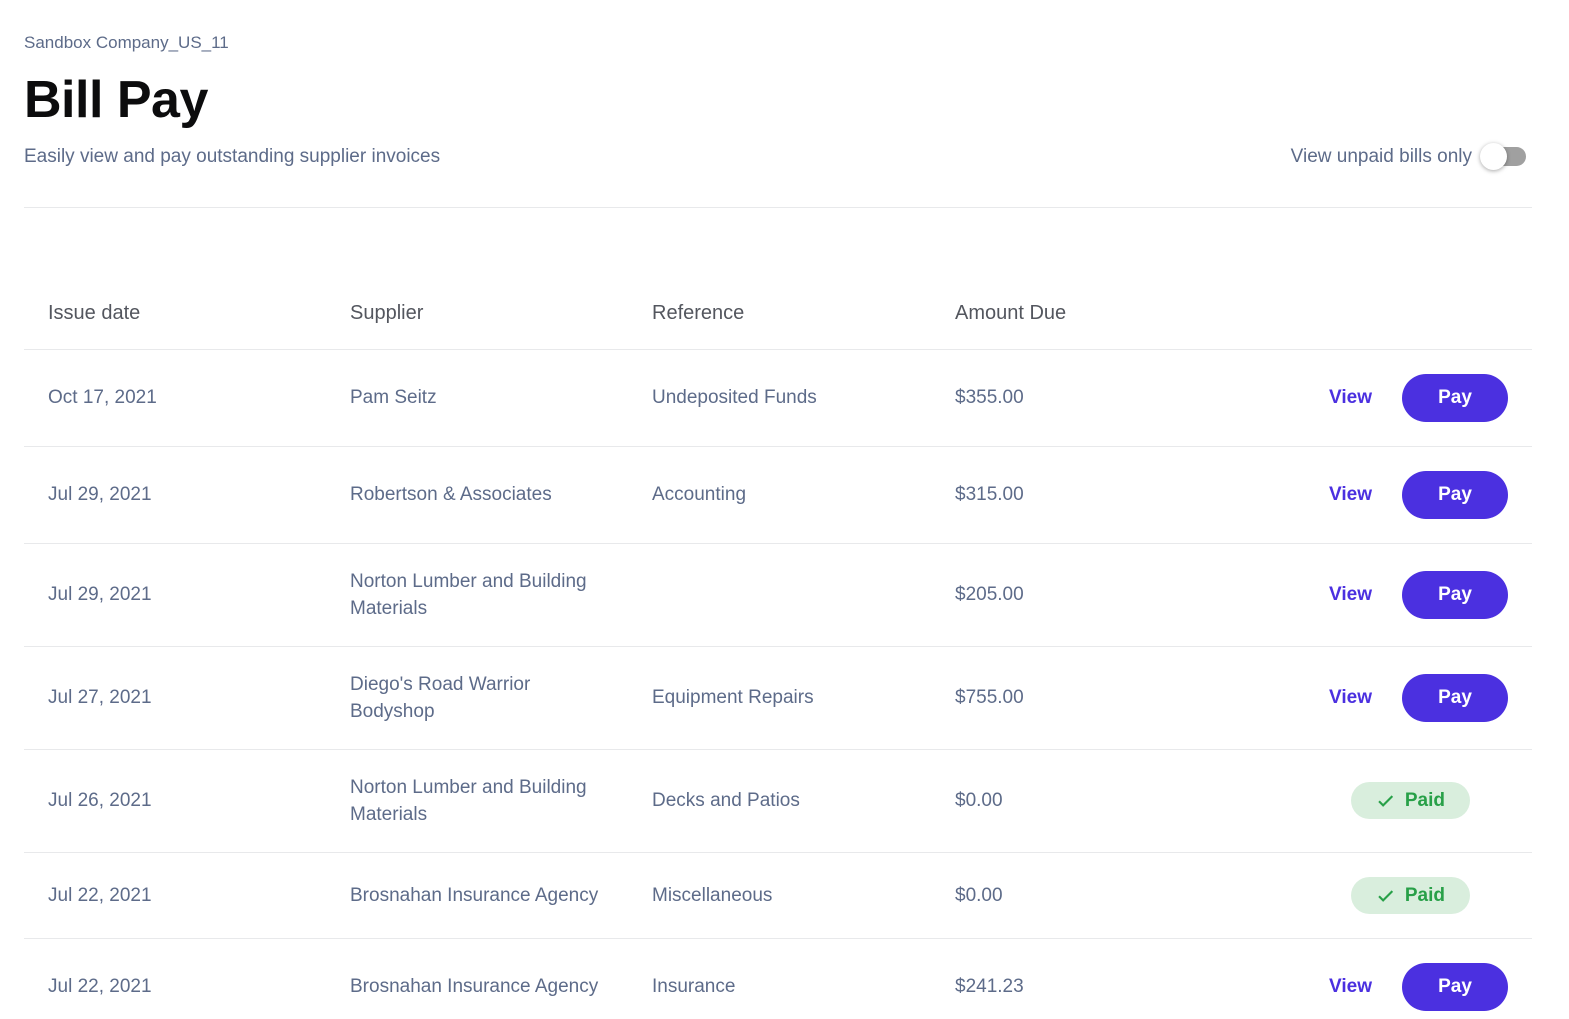  I want to click on unpaid-filter-label: View unpaid bills only, so click(1381, 156).